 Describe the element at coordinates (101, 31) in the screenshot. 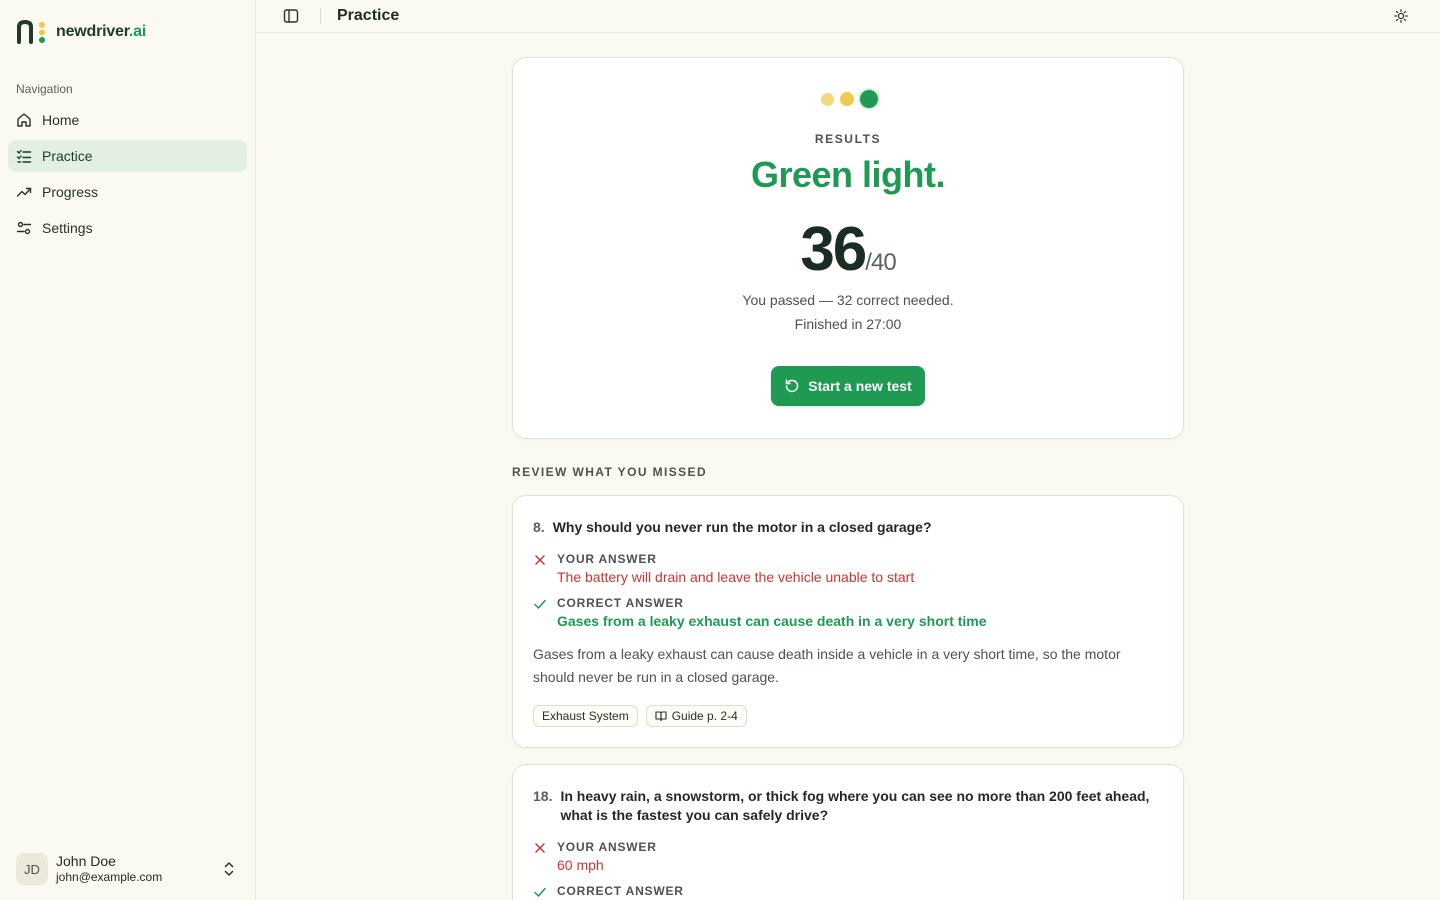

I see `brand-name: newdriver.ai` at that location.